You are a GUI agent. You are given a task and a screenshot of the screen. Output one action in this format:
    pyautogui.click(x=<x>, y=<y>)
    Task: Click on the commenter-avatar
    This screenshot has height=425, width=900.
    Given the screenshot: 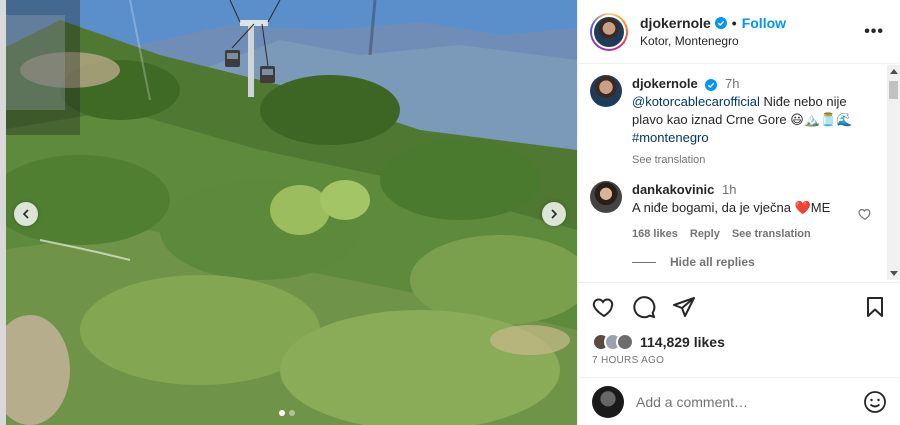 What is the action you would take?
    pyautogui.click(x=606, y=197)
    